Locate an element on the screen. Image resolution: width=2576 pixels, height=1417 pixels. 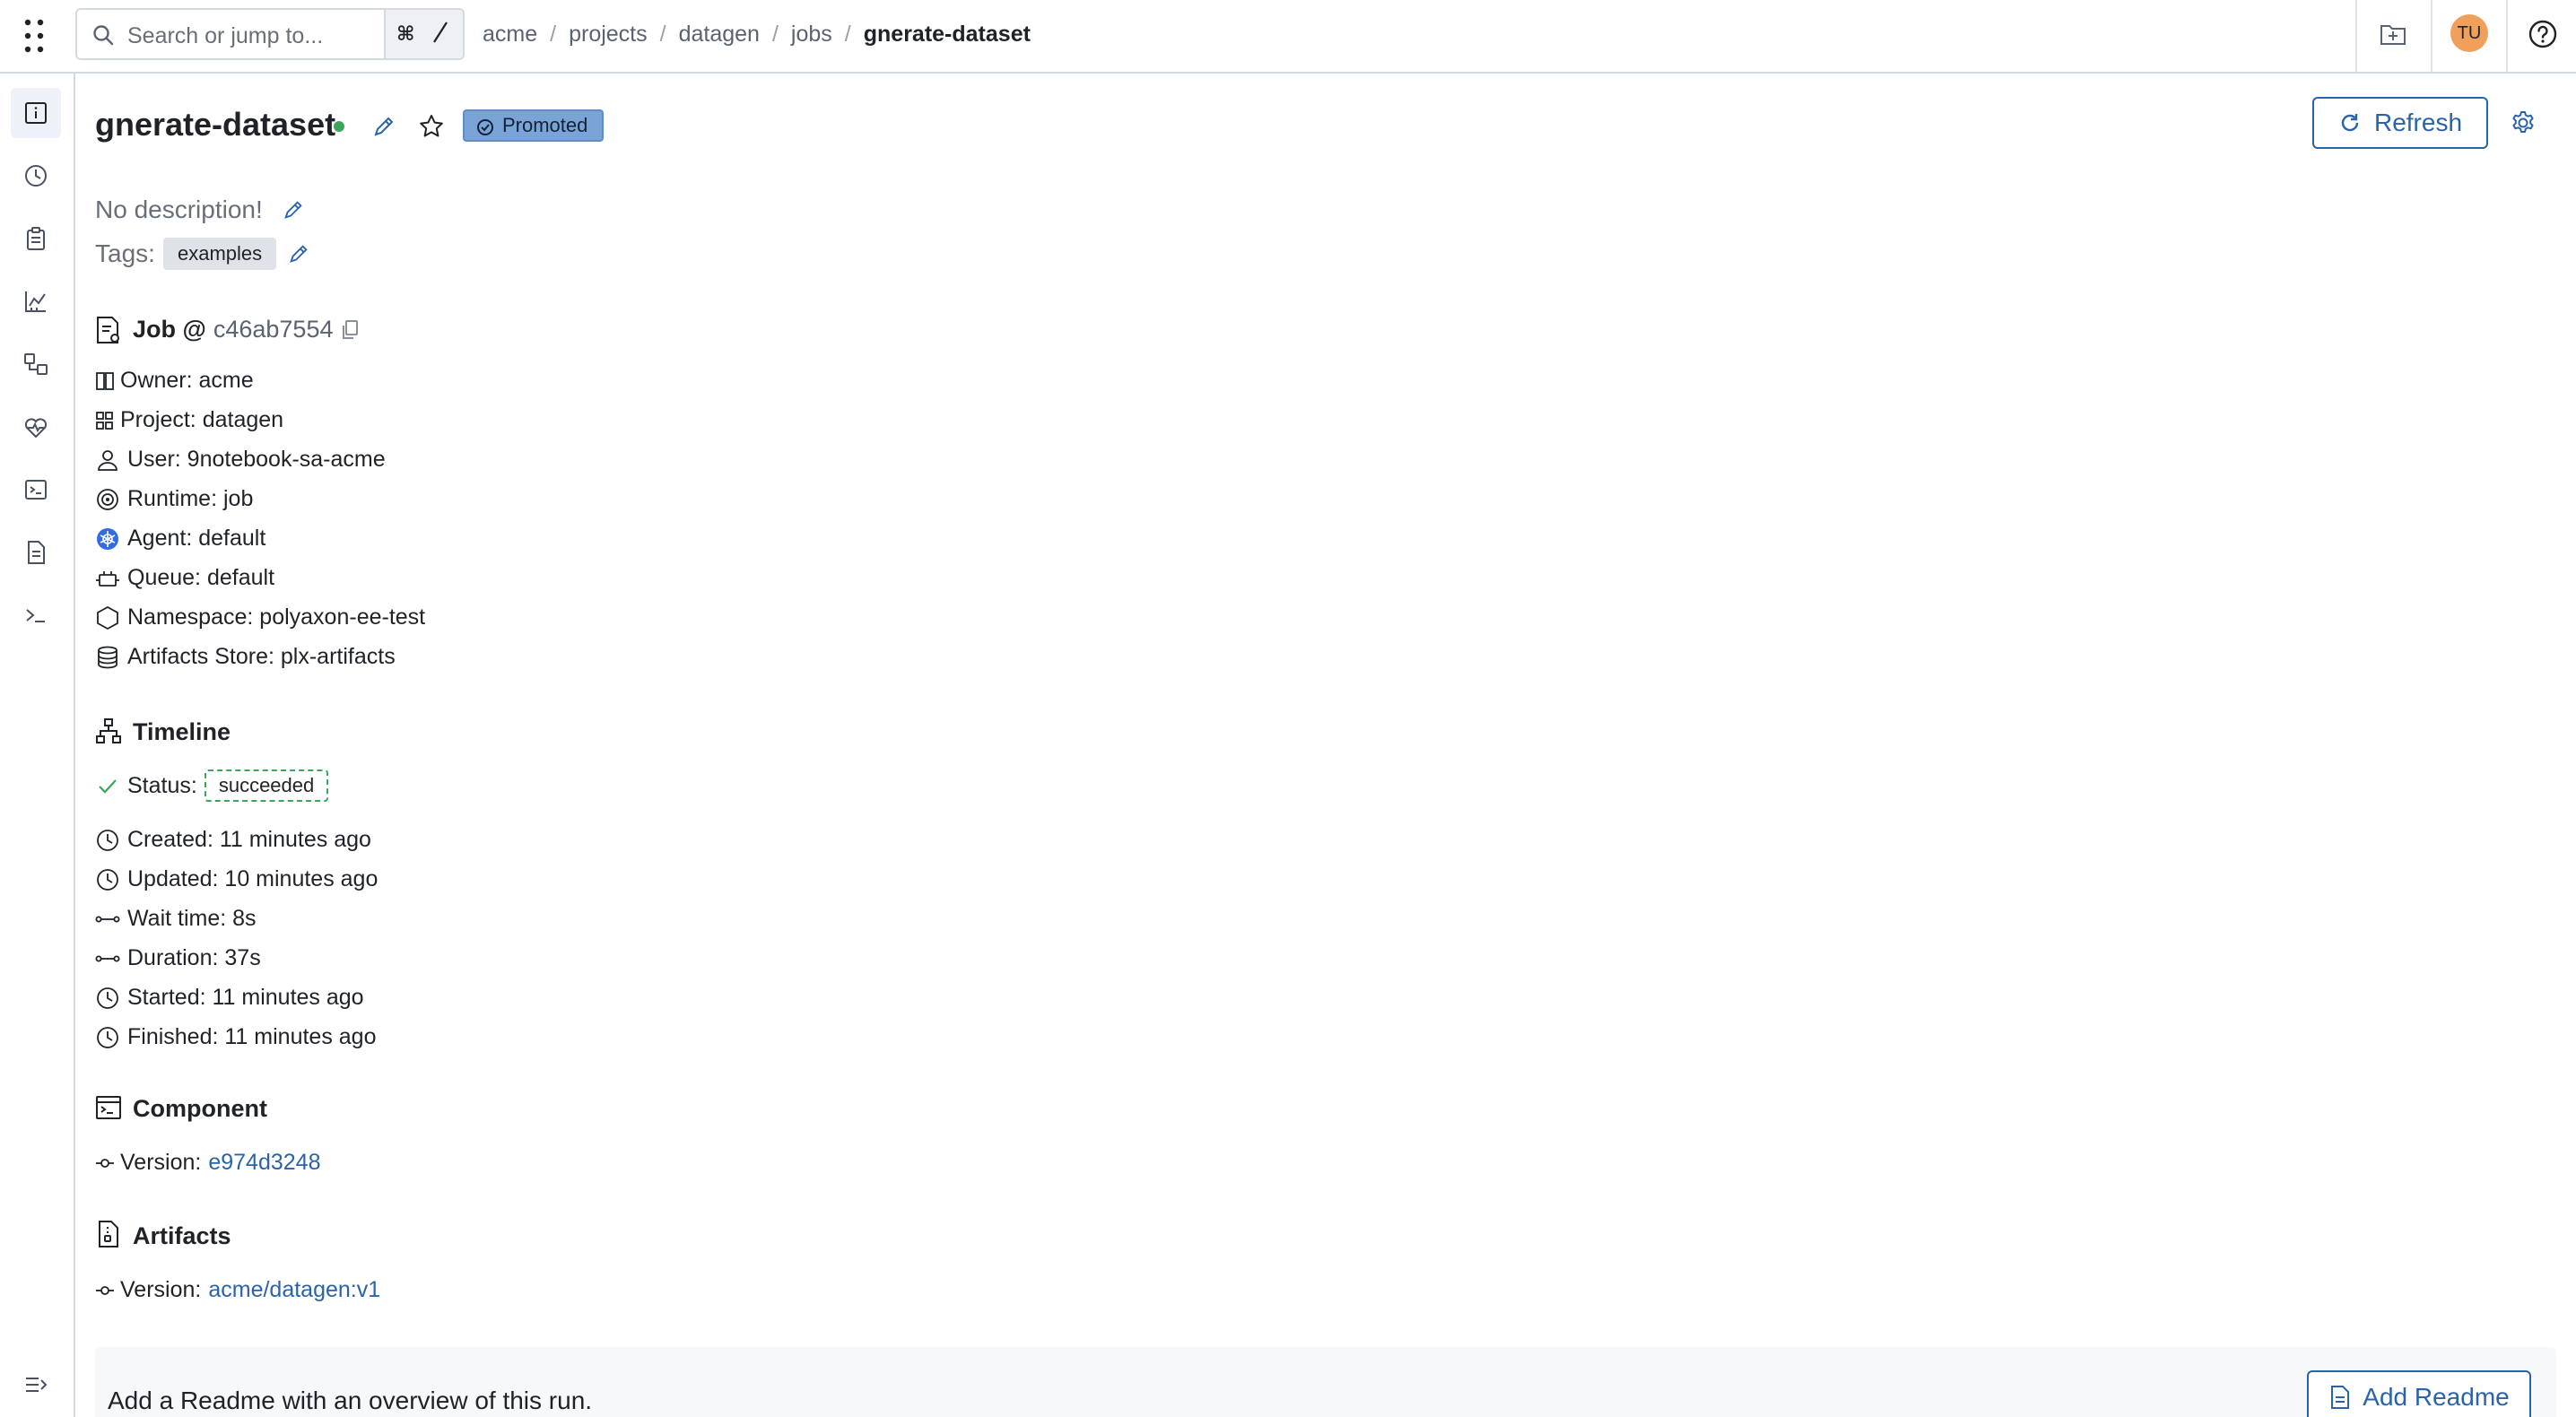
sidebar-item-clipboard is located at coordinates (36, 239).